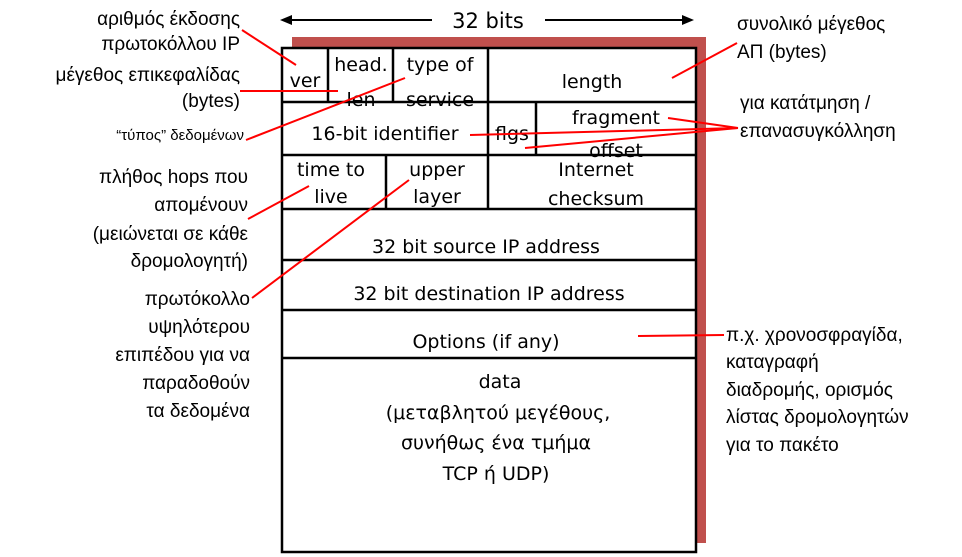  I want to click on svg-text: service, so click(440, 100).